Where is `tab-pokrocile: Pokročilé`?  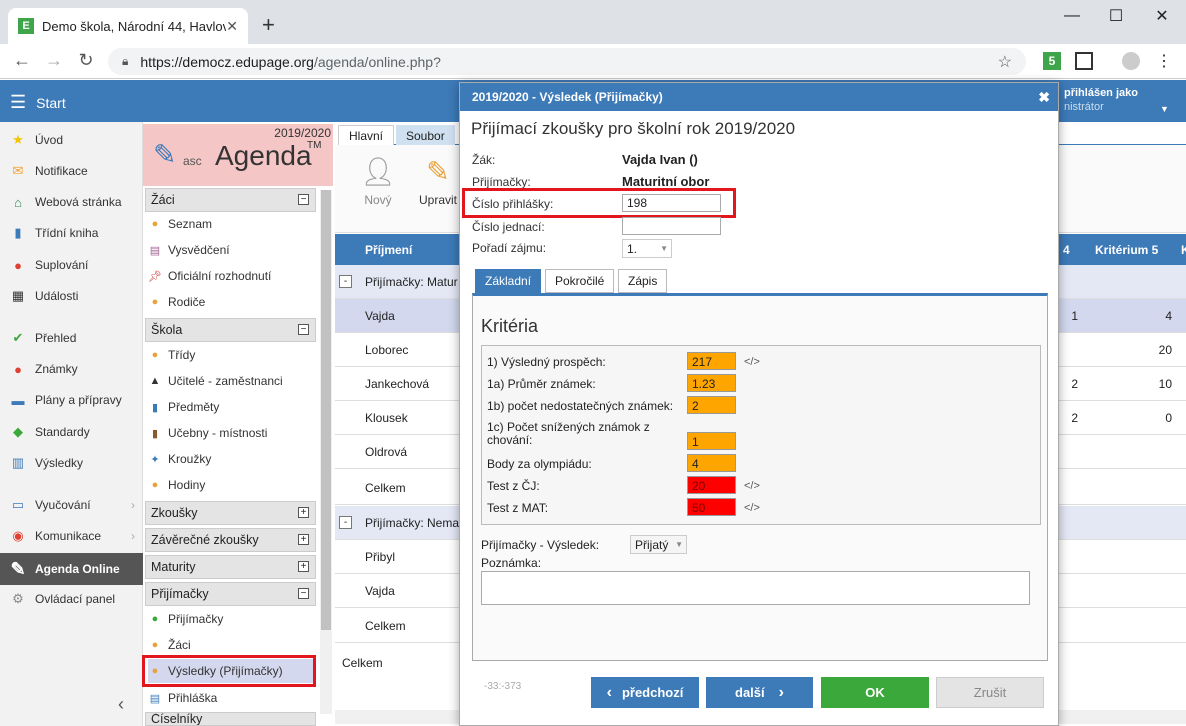 tab-pokrocile: Pokročilé is located at coordinates (580, 281).